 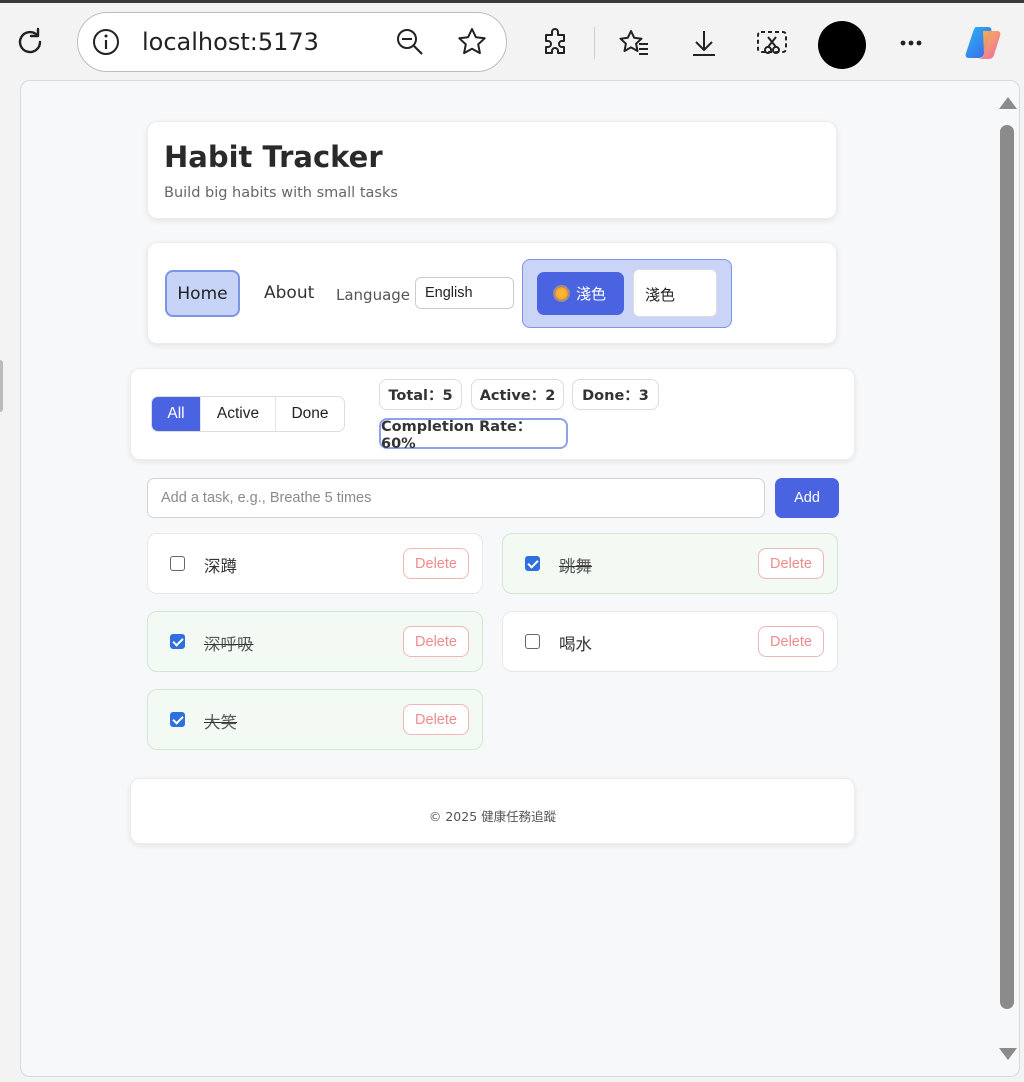 I want to click on theme-select: 淺色, so click(x=675, y=293).